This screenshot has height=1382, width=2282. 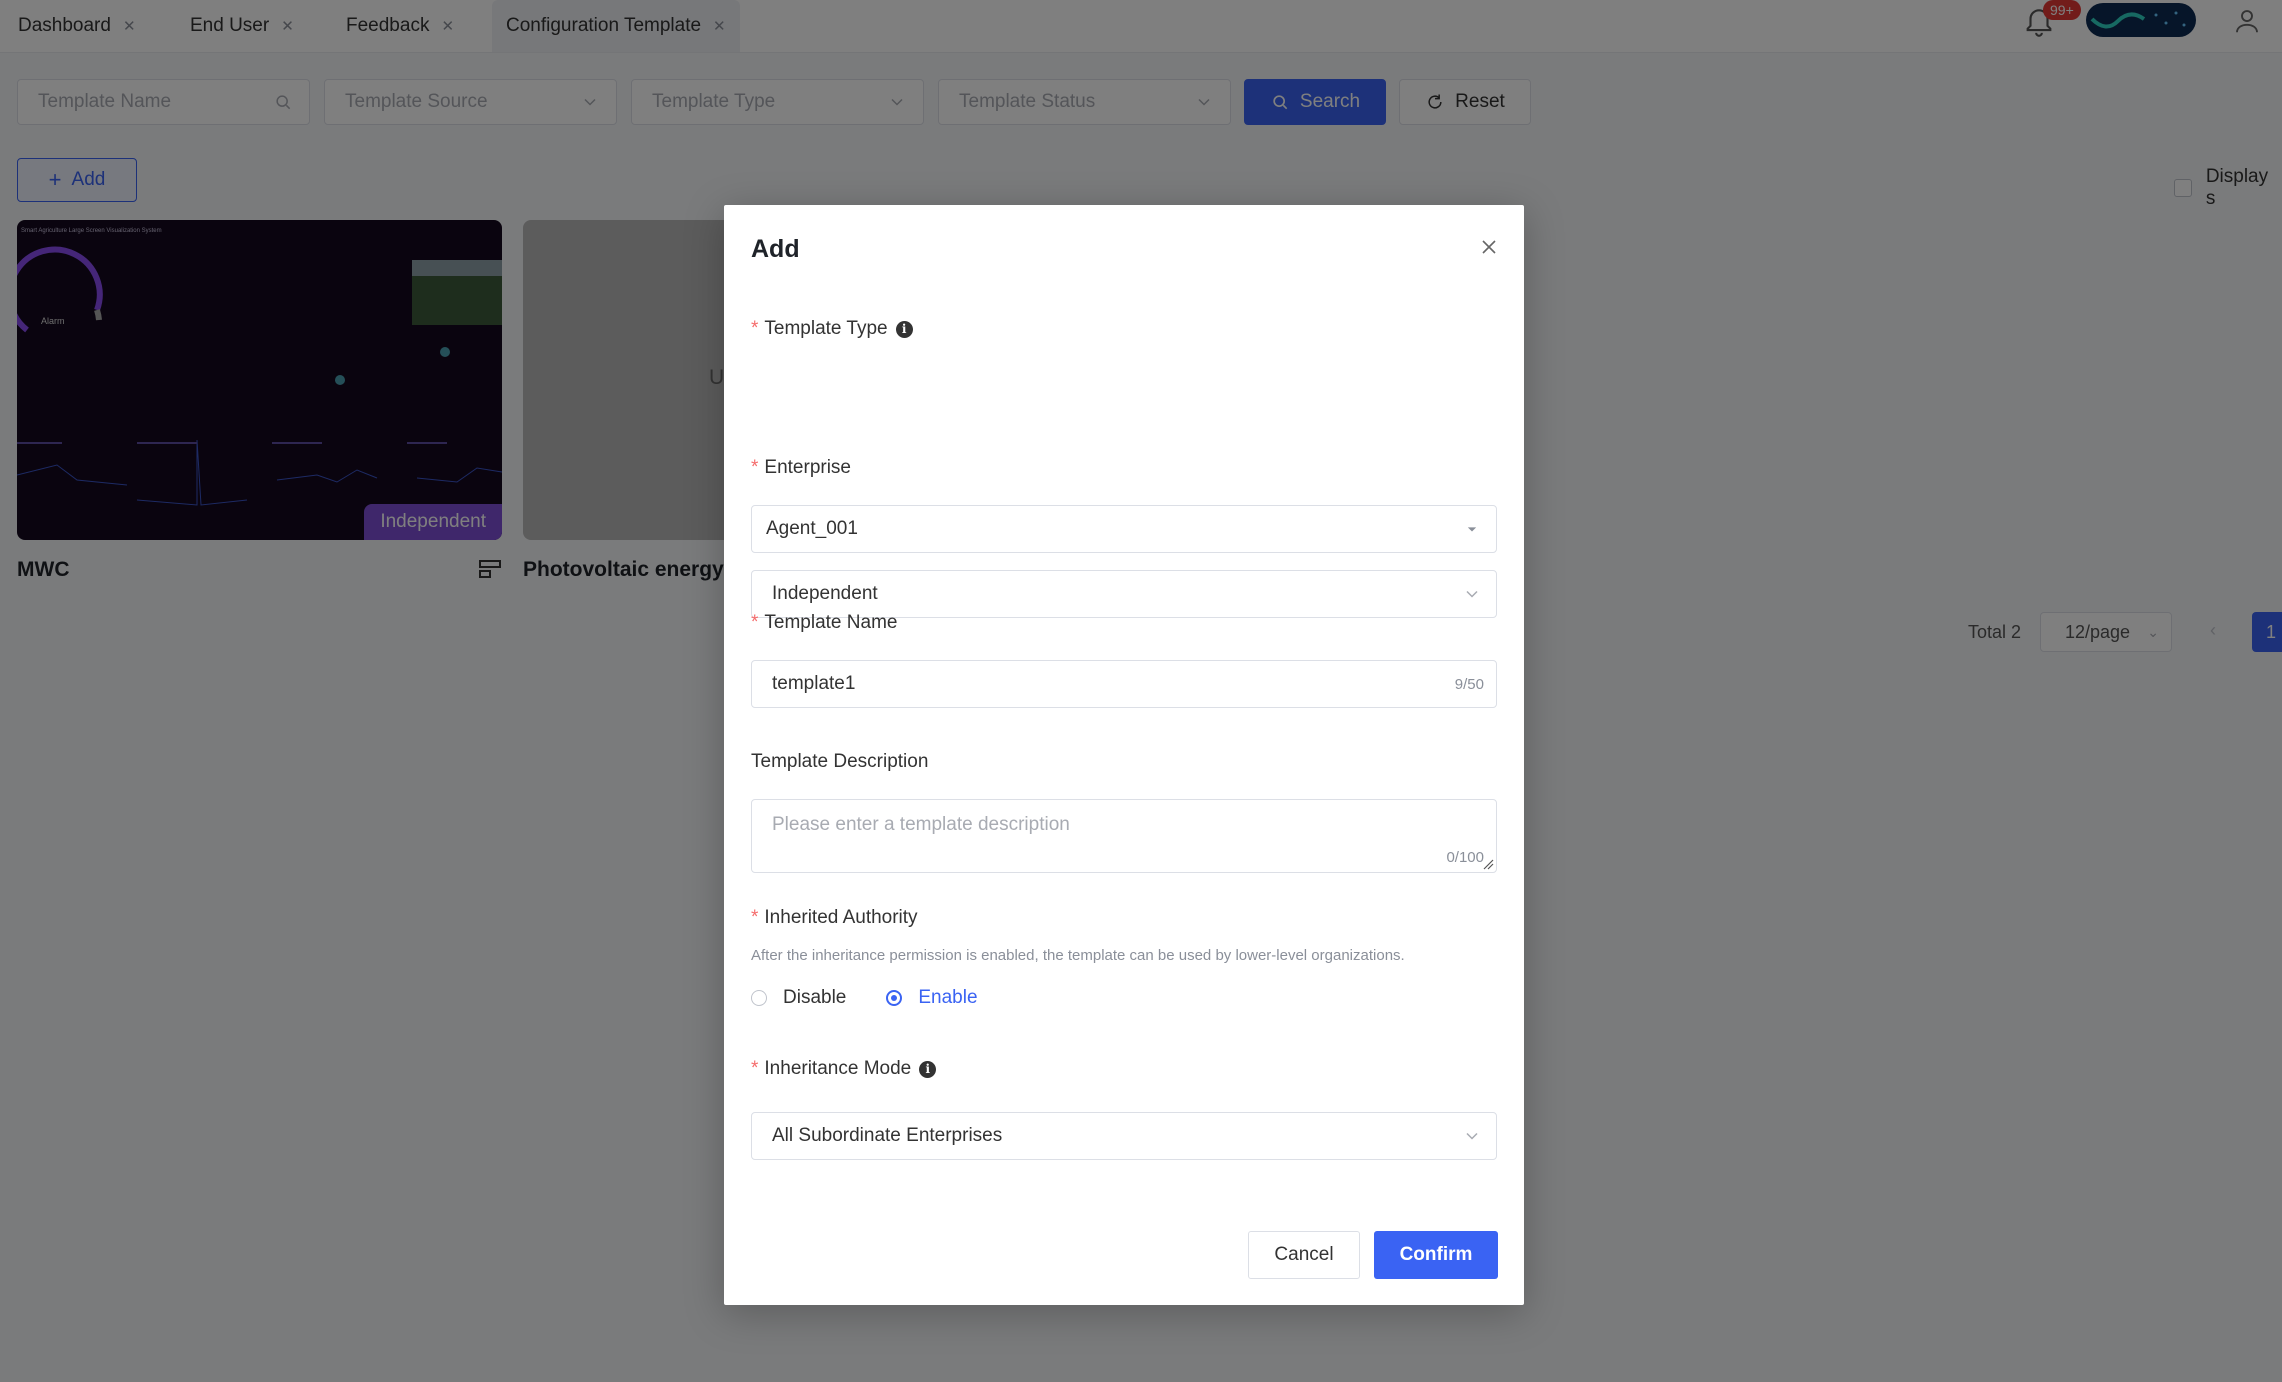 What do you see at coordinates (1469, 684) in the screenshot?
I see `char-counter: 9/50` at bounding box center [1469, 684].